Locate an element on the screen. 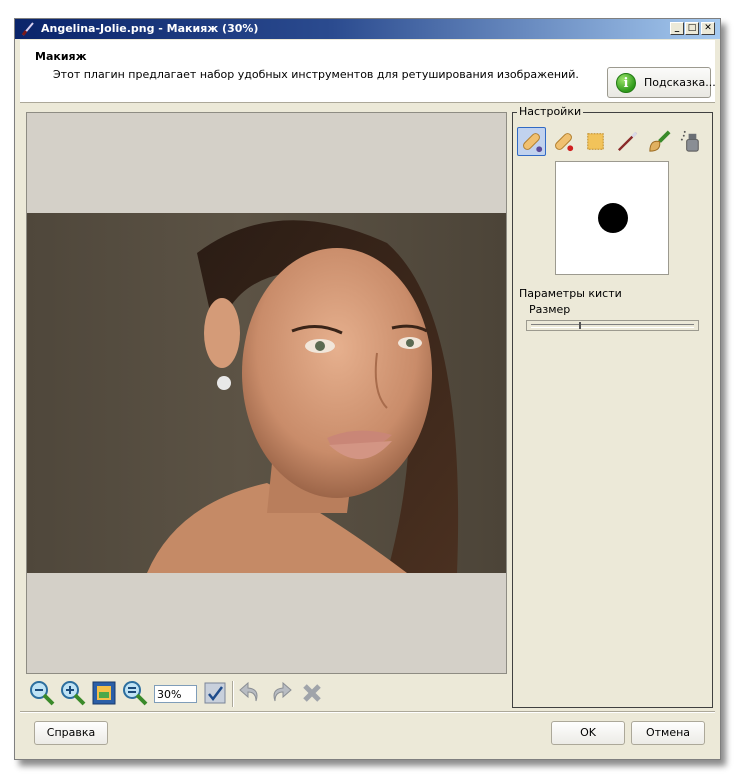  settings-legend: Настройки is located at coordinates (550, 111).